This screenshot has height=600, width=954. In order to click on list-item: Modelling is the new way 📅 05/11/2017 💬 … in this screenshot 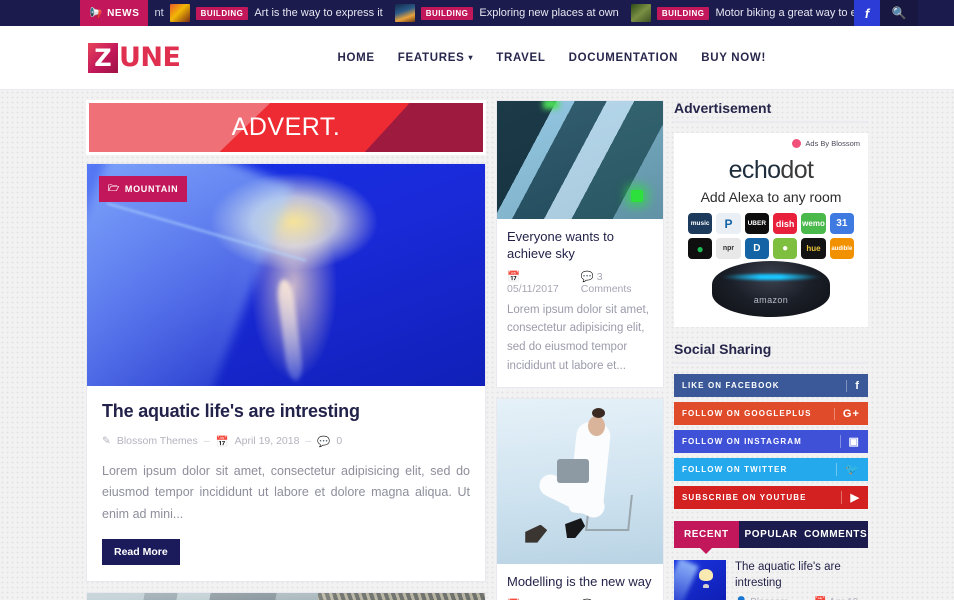, I will do `click(580, 499)`.